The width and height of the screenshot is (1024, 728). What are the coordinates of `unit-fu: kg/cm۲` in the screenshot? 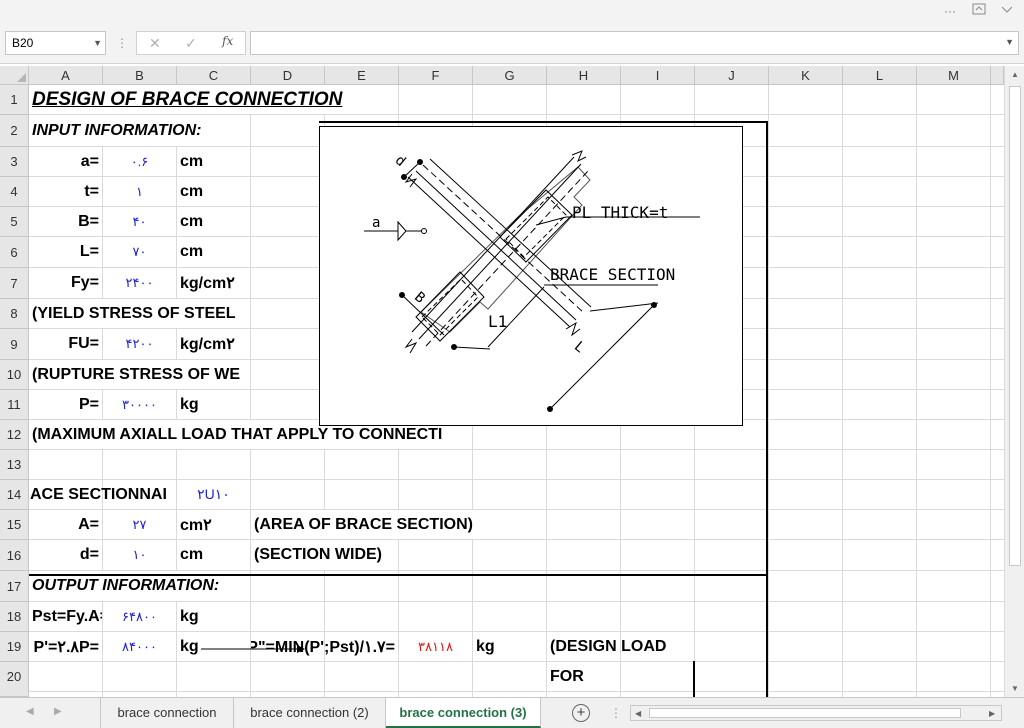 It's located at (213, 344).